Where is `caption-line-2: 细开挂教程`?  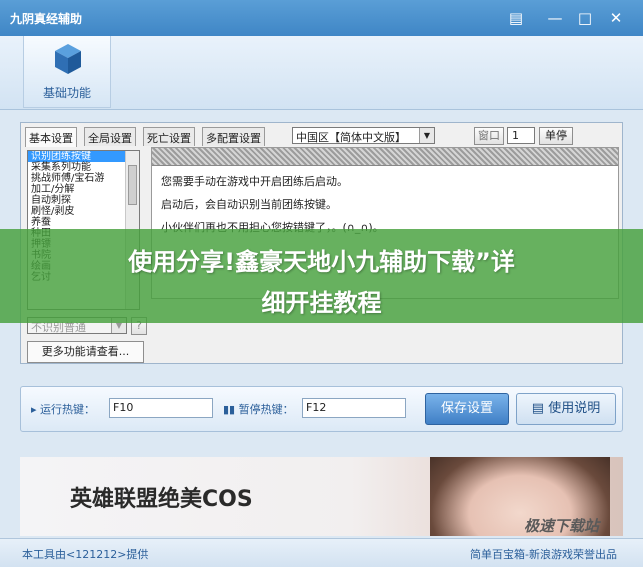
caption-line-2: 细开挂教程 is located at coordinates (321, 303).